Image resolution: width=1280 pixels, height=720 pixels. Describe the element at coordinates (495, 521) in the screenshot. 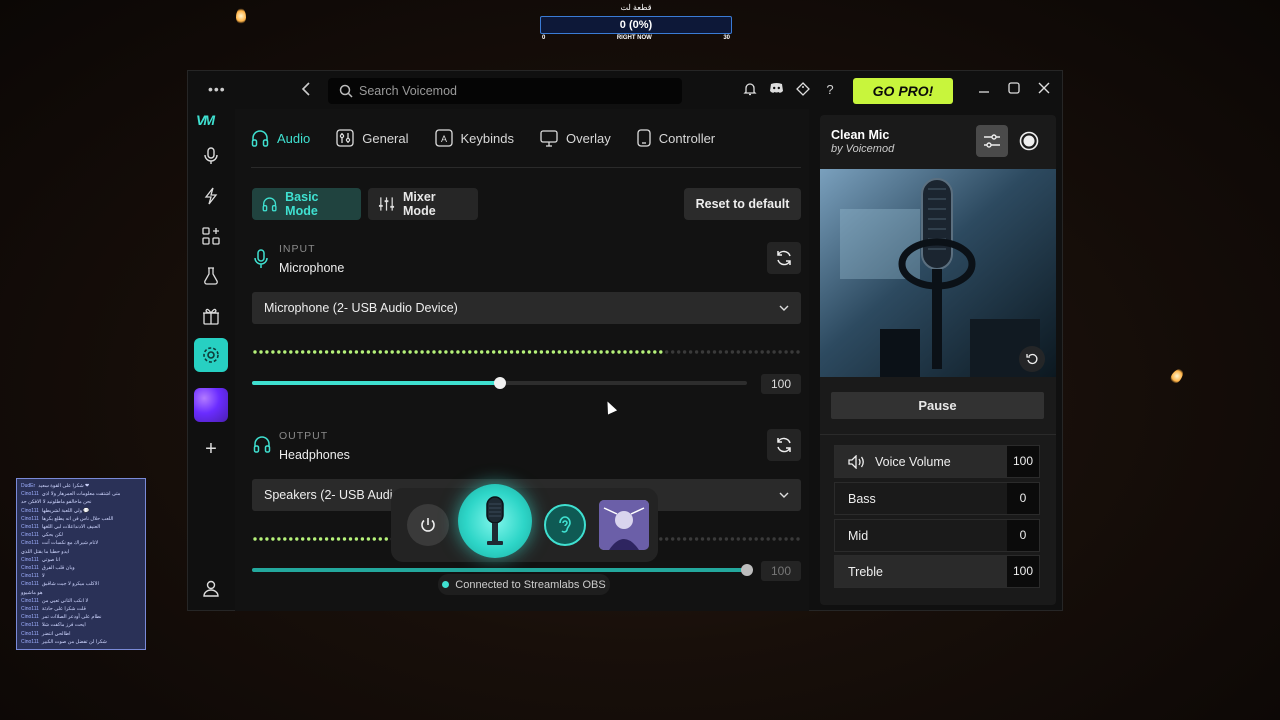

I see `voice-changer-button` at that location.